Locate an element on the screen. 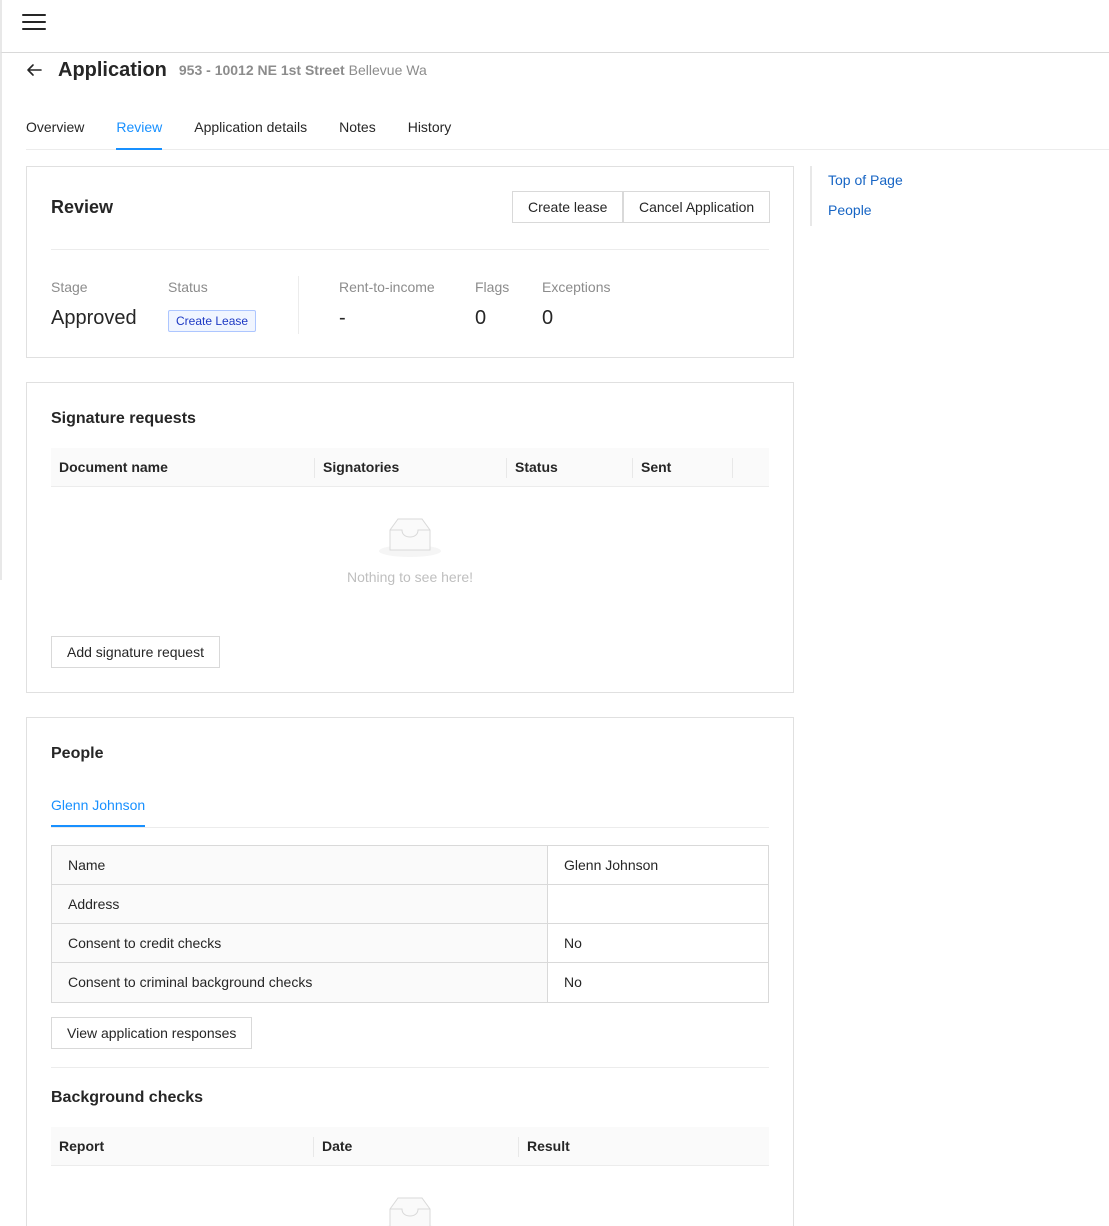  signature-requests-title: Signature requests is located at coordinates (123, 418).